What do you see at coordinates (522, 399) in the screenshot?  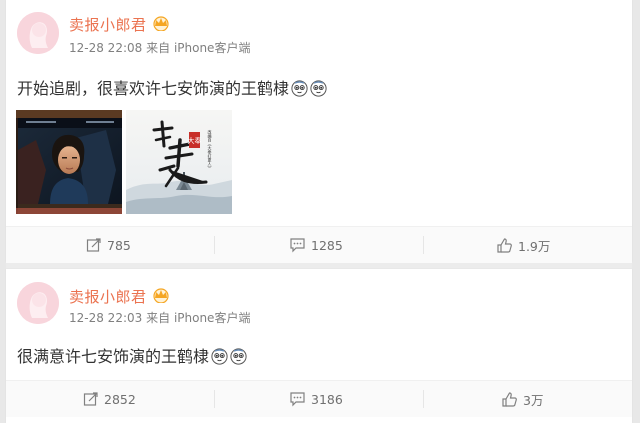 I see `like-button: 3万` at bounding box center [522, 399].